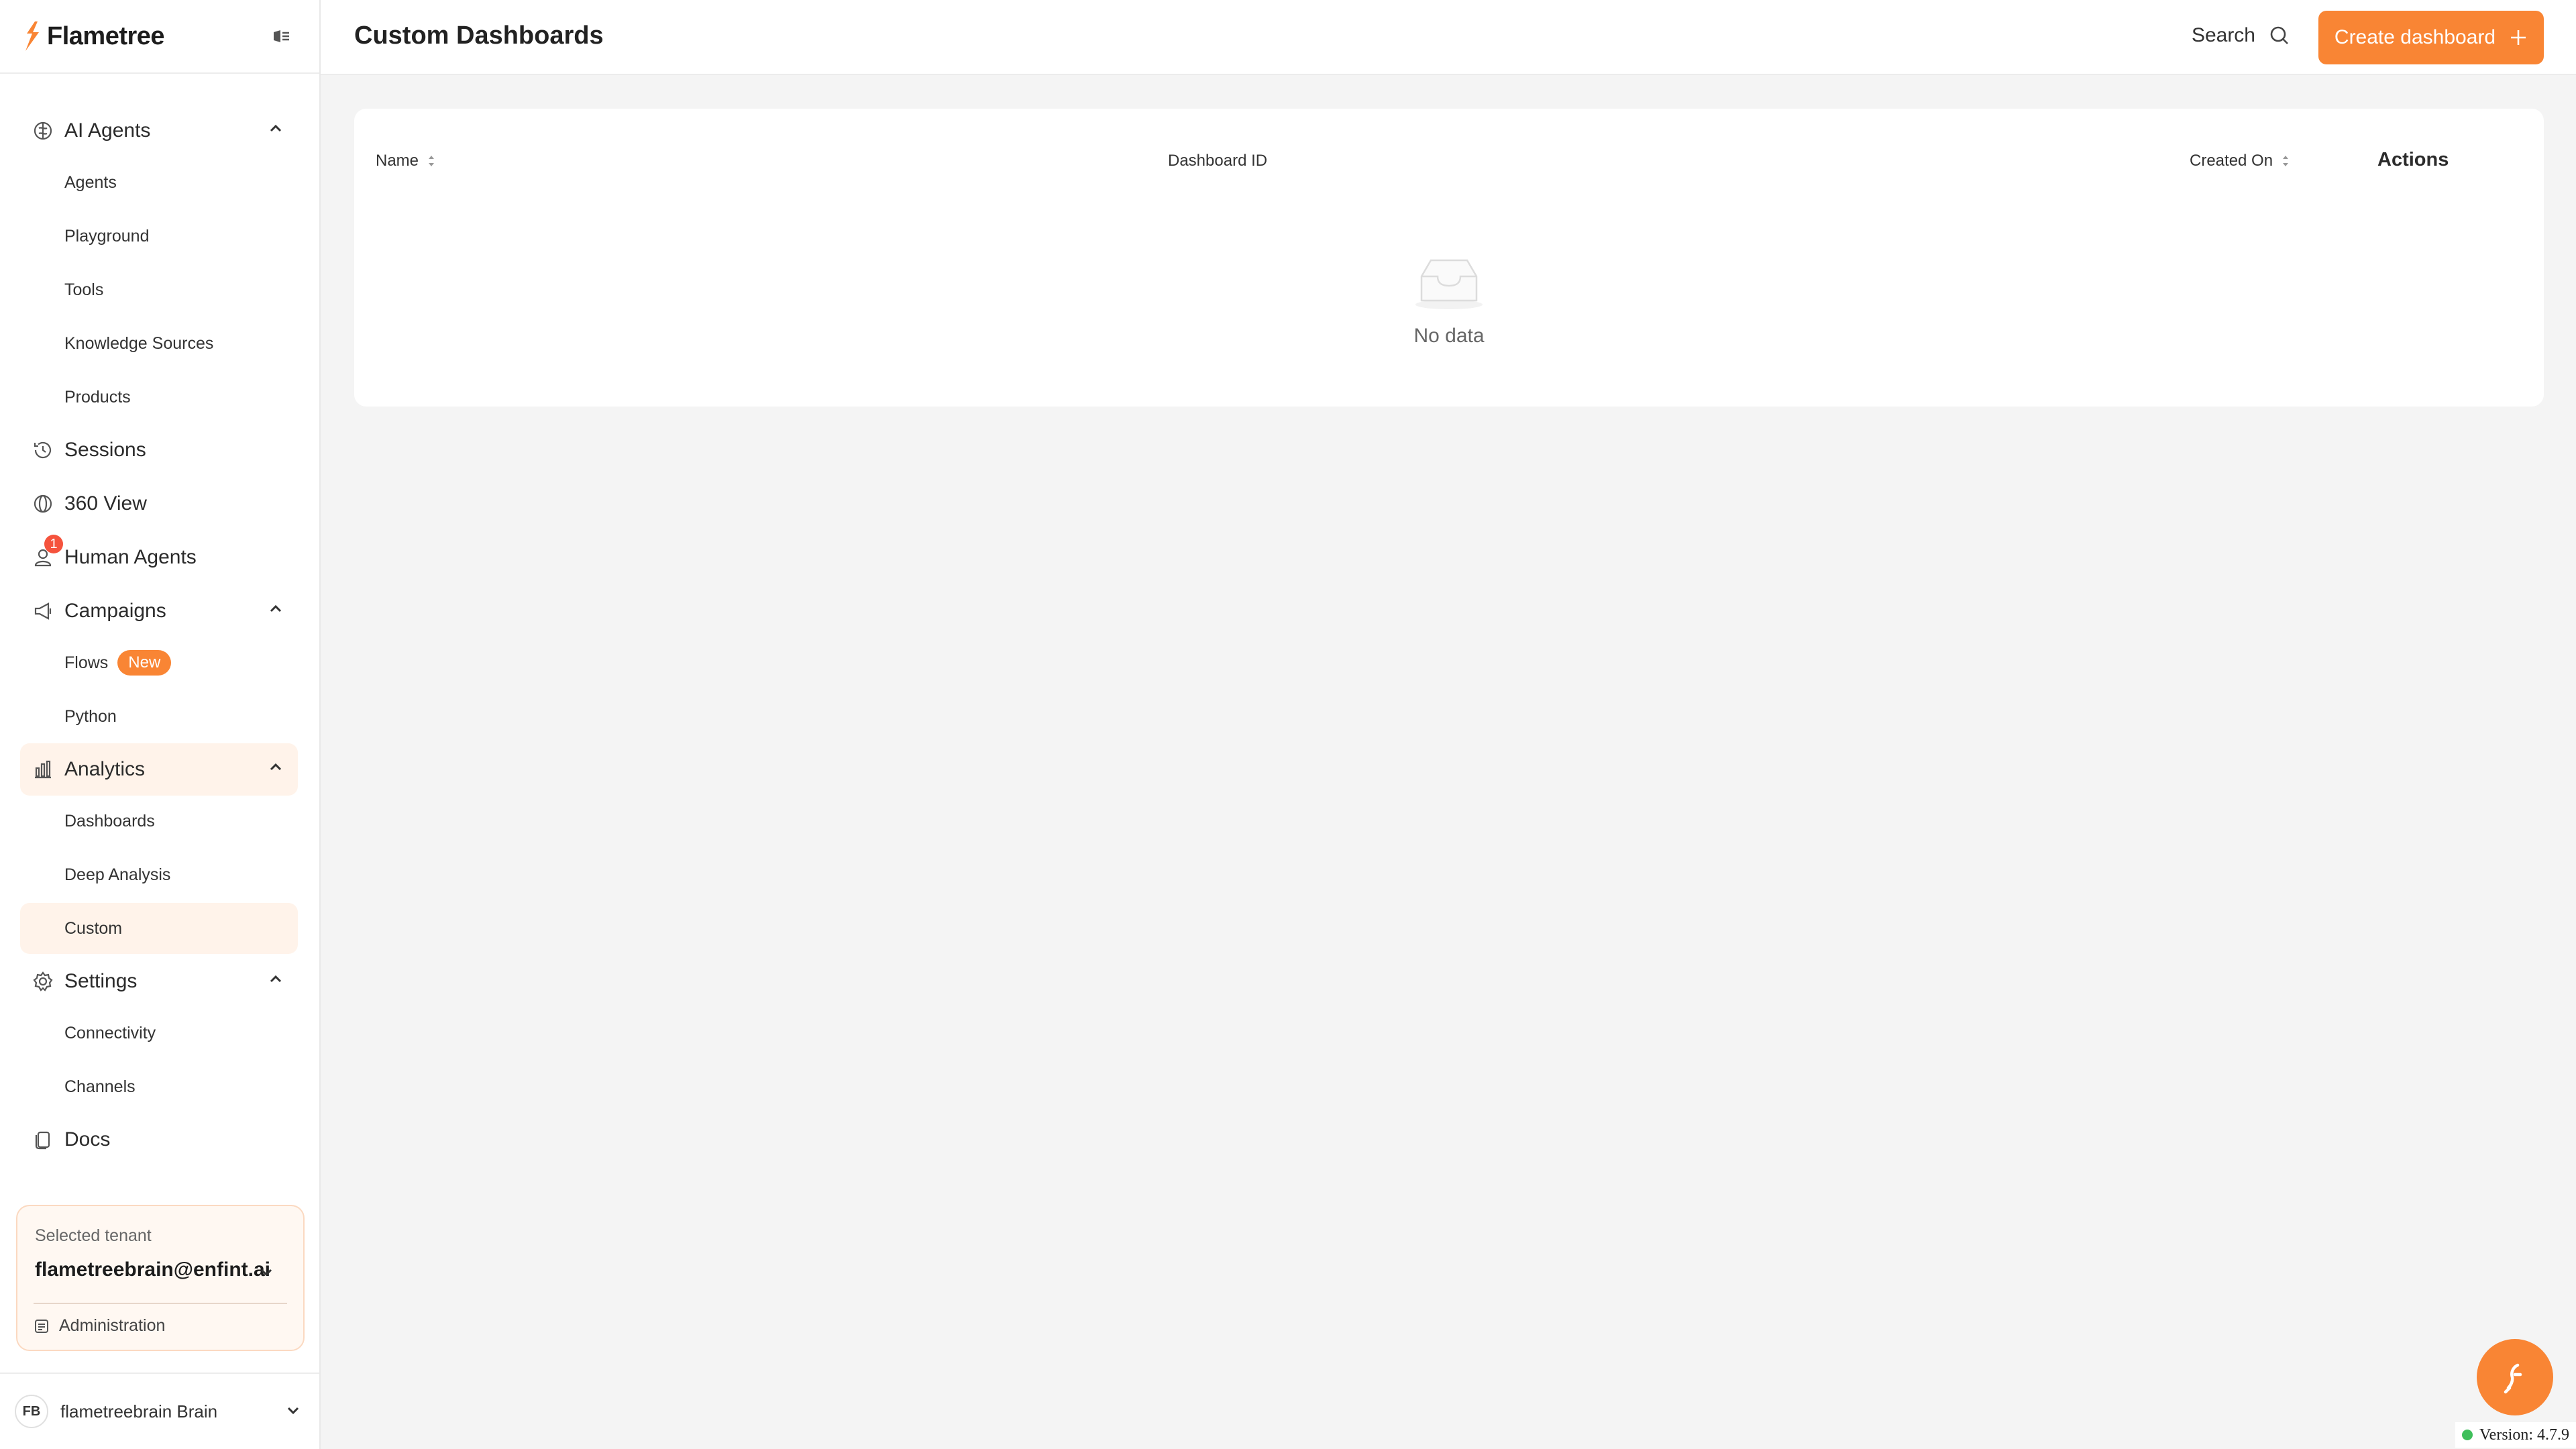  I want to click on sidebar-item-human-agents: 1 Human Agents, so click(159, 557).